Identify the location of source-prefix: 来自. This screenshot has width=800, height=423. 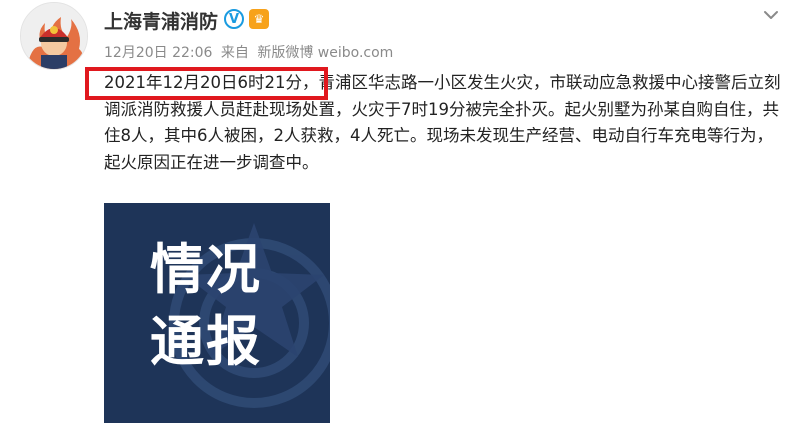
(234, 53).